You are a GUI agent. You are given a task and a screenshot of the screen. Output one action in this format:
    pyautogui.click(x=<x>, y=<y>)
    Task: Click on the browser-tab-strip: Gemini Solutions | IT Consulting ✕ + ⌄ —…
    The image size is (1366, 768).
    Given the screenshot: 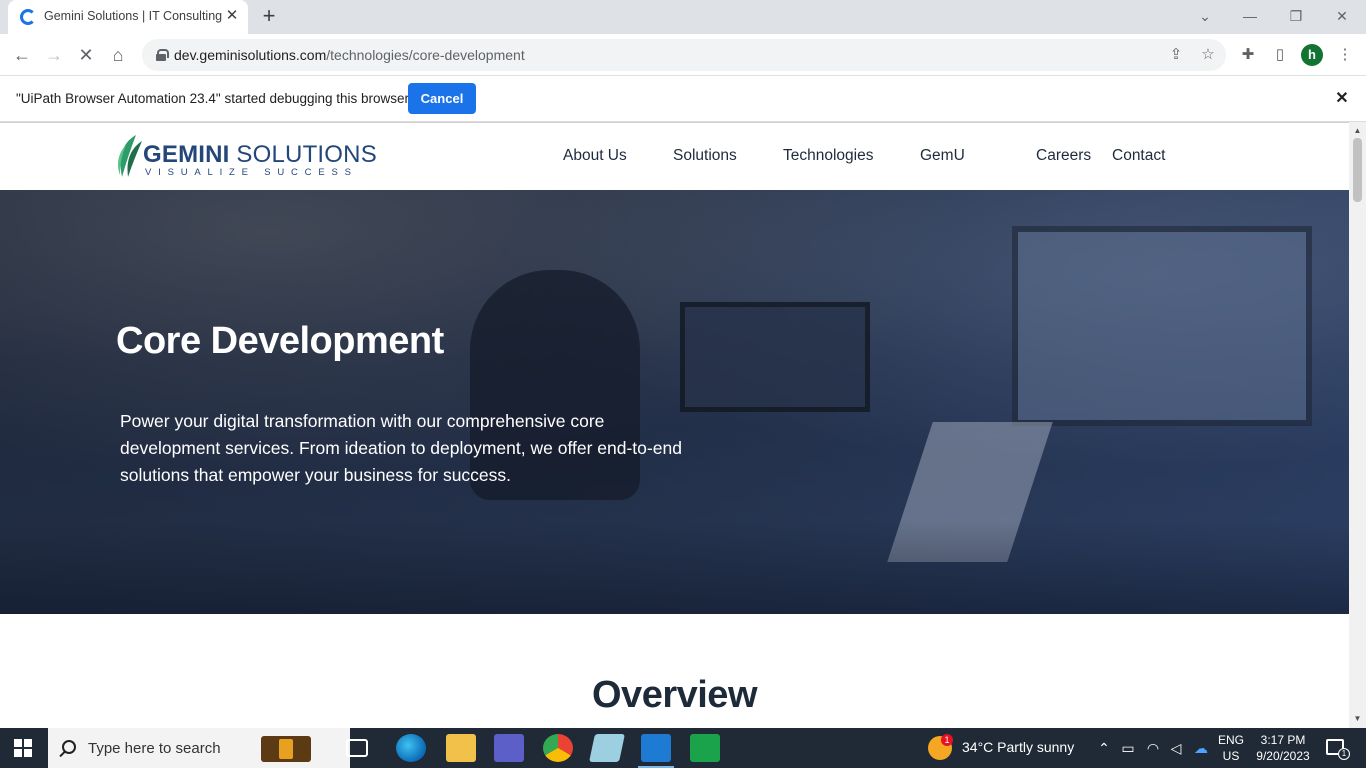 What is the action you would take?
    pyautogui.click(x=683, y=17)
    